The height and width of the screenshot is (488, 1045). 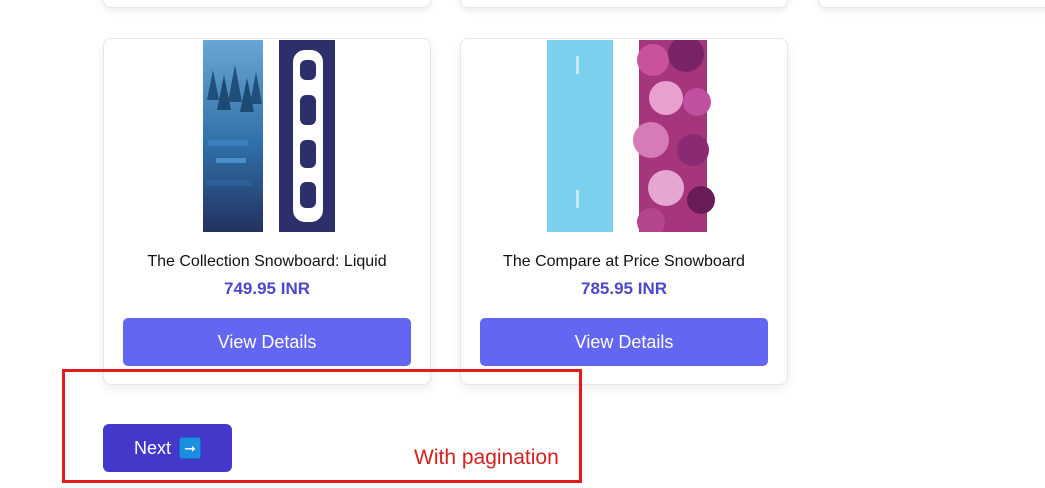 I want to click on product-price: 785.95 INR, so click(x=624, y=288).